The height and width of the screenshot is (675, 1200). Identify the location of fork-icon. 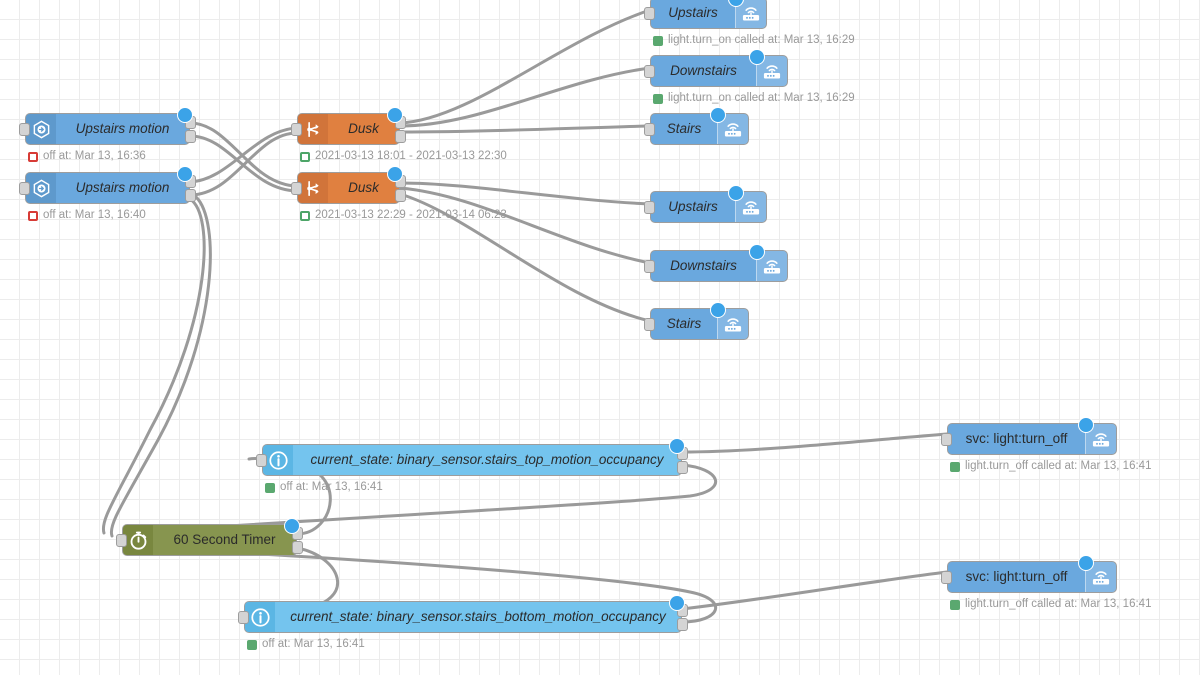
(313, 188).